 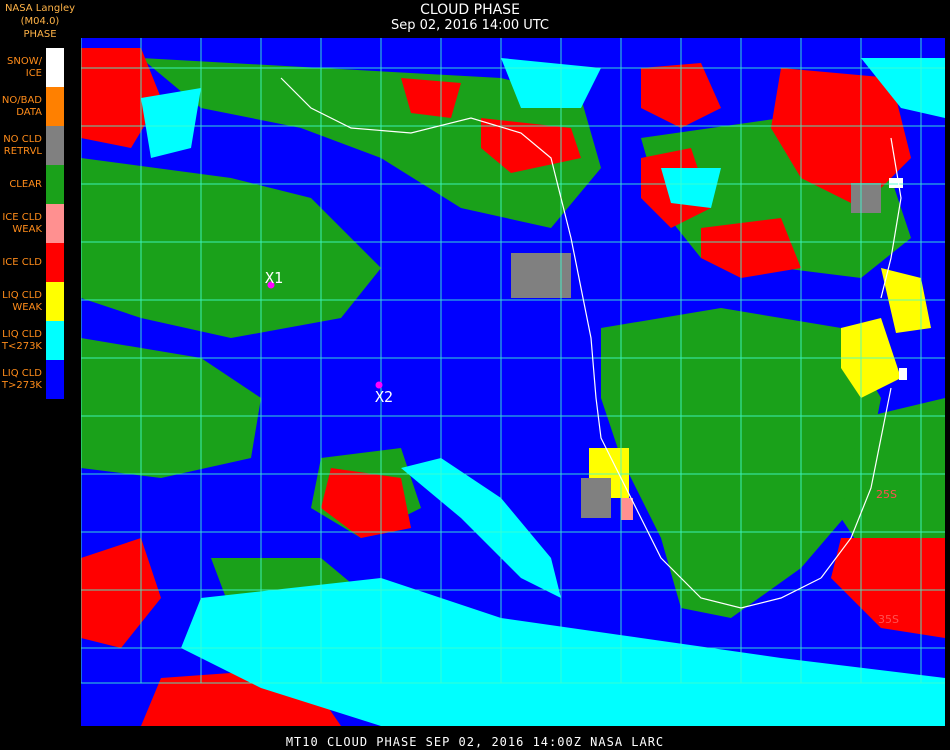 I want to click on legend-item-ice-cld-weak: ICE CLD WEAK, so click(x=33, y=223).